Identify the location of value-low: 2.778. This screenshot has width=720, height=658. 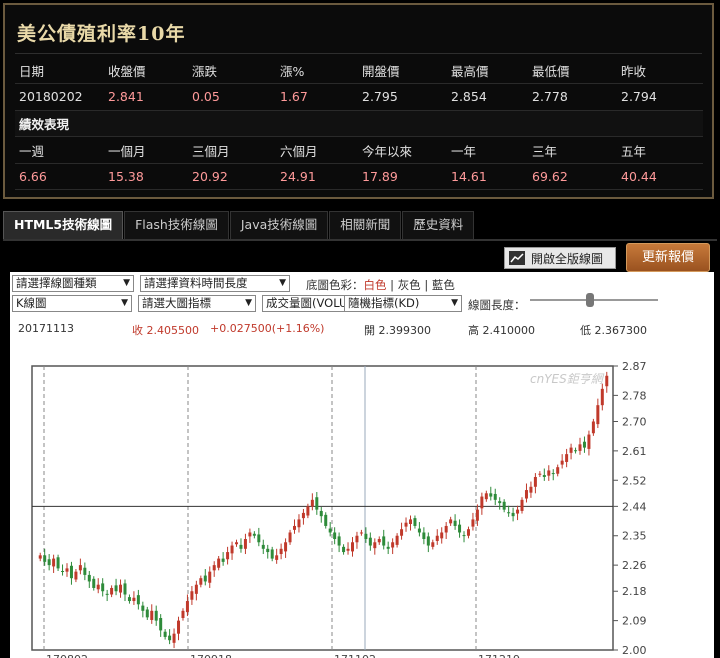
(572, 97).